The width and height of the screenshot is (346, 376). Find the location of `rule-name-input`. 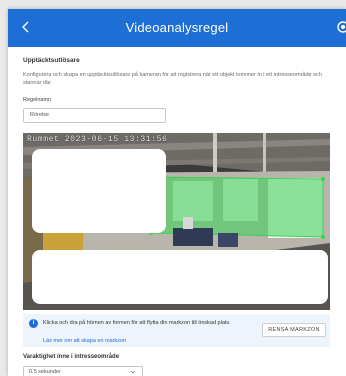

rule-name-input is located at coordinates (94, 115).